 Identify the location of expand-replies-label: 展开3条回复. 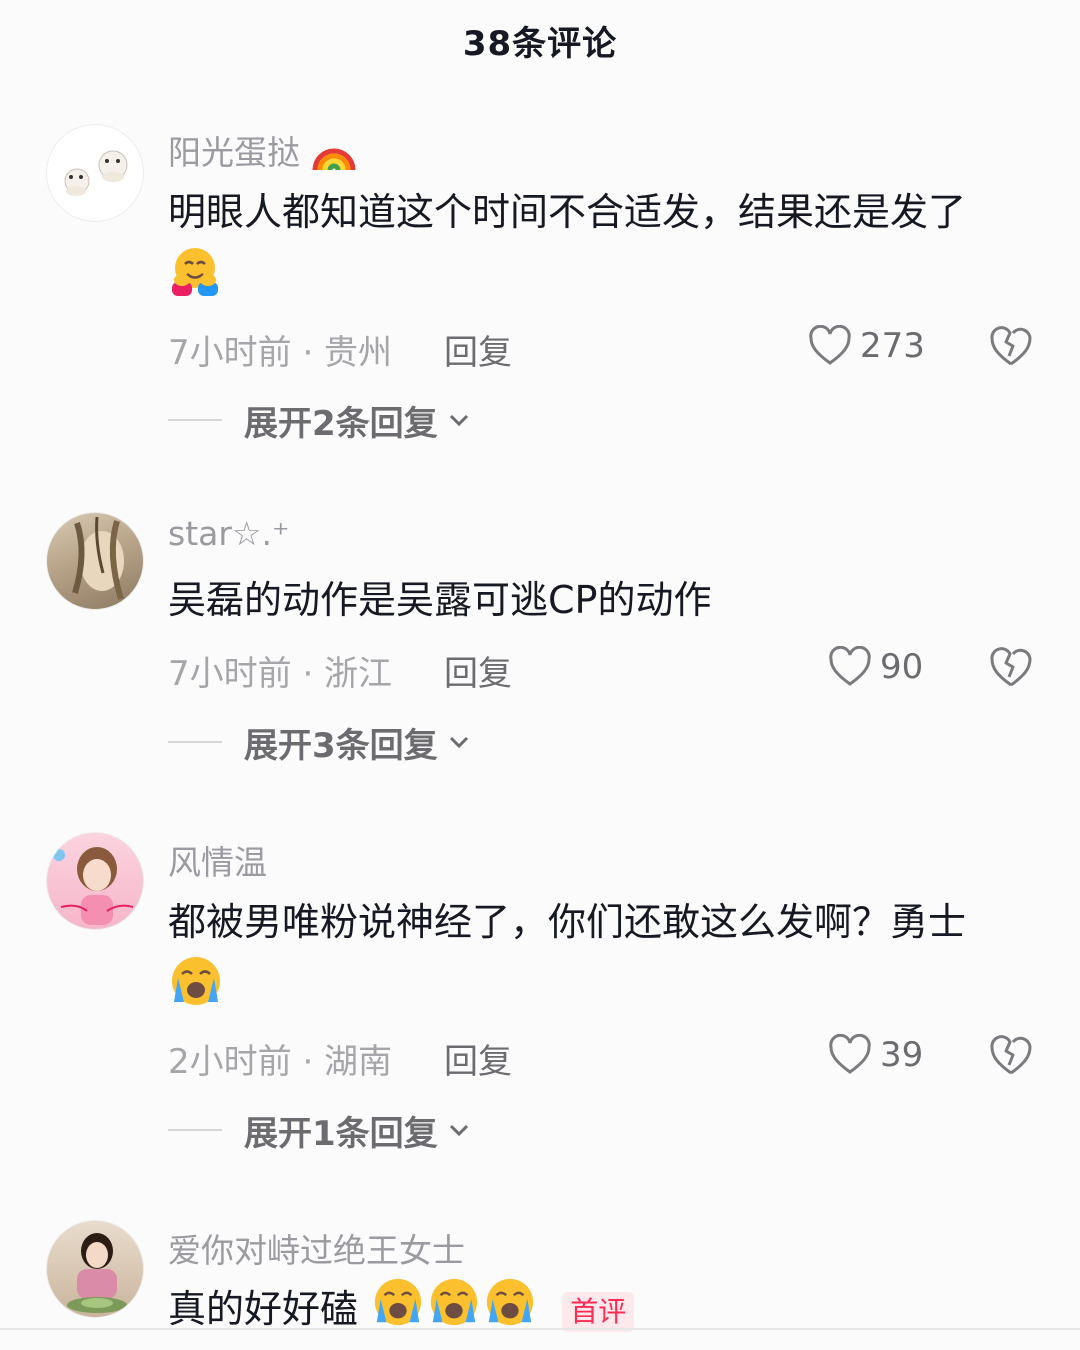
(341, 745).